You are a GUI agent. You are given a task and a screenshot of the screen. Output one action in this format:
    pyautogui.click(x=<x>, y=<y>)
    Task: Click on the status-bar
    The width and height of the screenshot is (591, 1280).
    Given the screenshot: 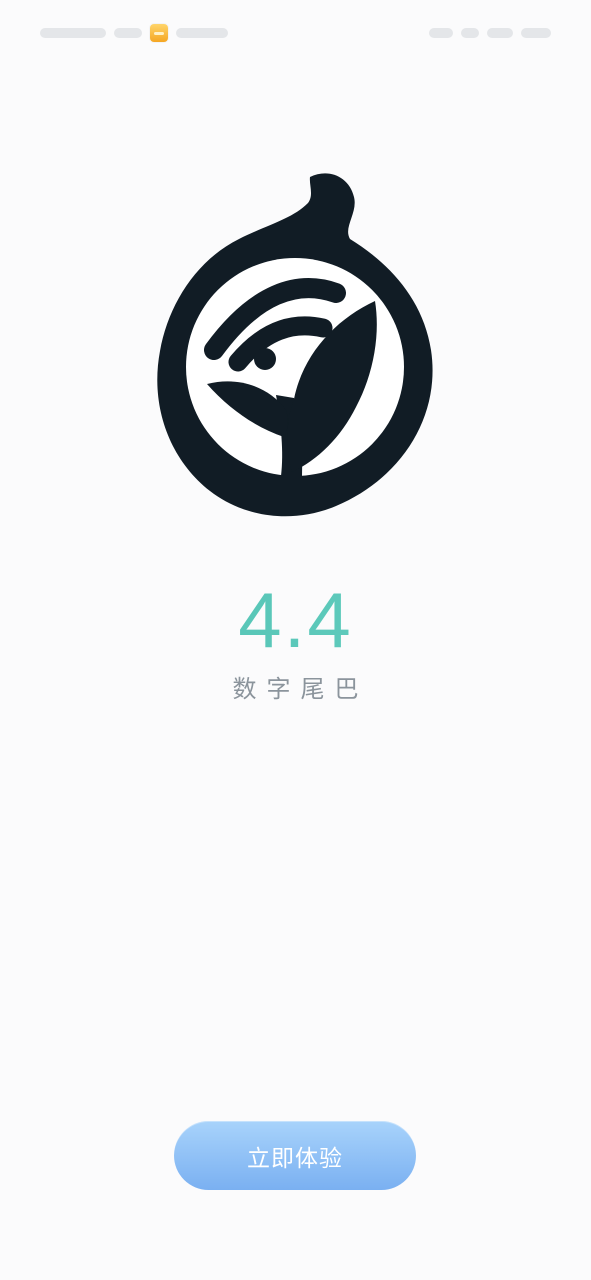 What is the action you would take?
    pyautogui.click(x=295, y=33)
    